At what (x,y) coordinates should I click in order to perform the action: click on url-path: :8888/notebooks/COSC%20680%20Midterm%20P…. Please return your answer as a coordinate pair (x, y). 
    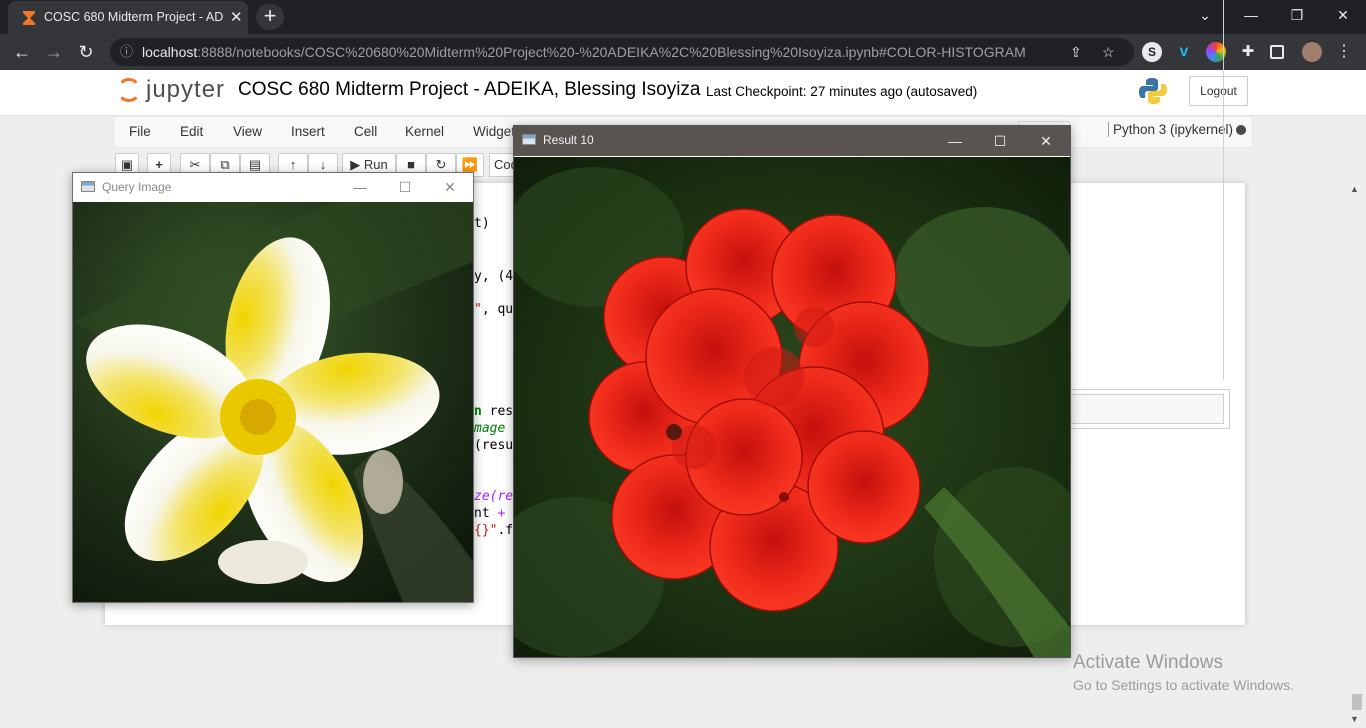
    Looking at the image, I should click on (611, 52).